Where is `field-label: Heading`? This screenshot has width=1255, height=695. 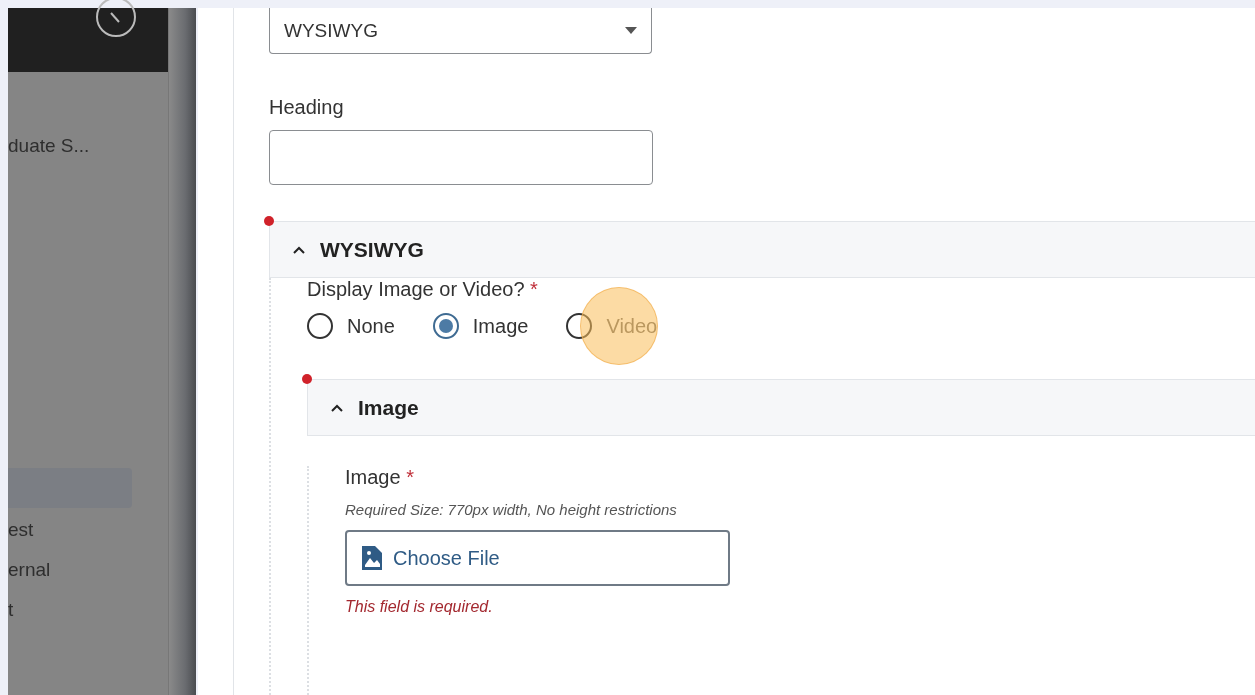 field-label: Heading is located at coordinates (307, 107).